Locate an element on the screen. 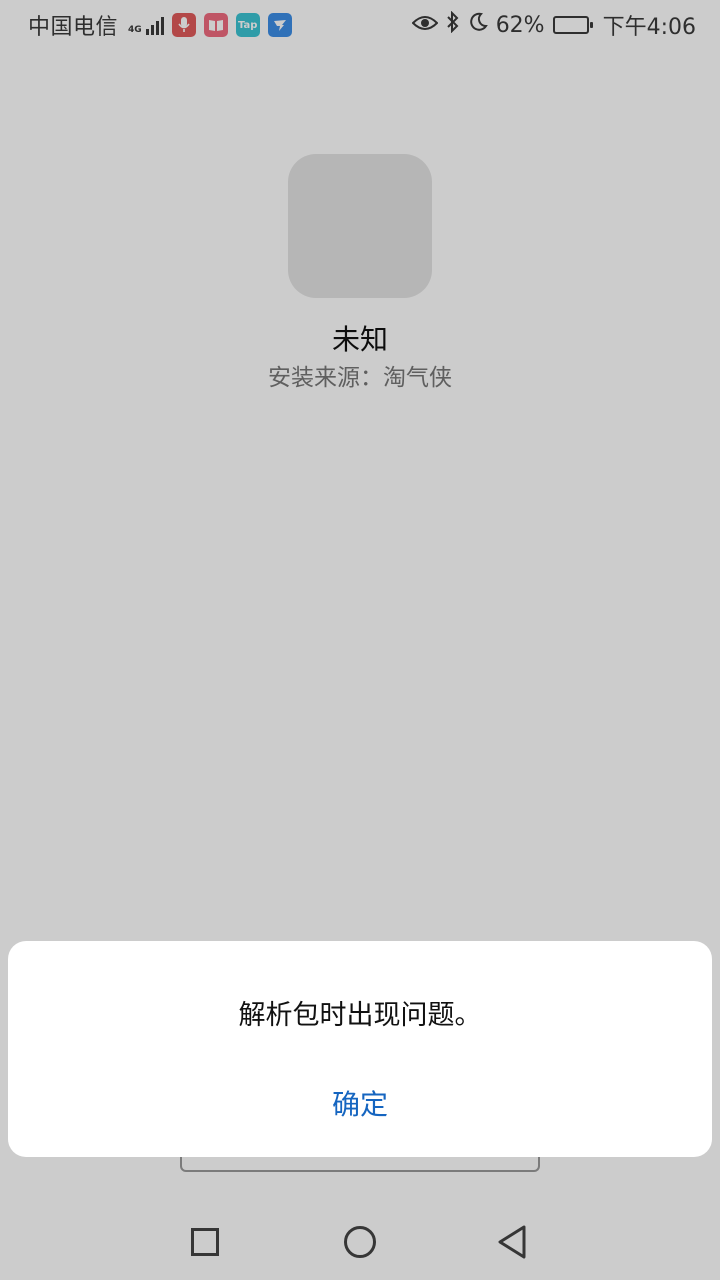 This screenshot has width=720, height=1280. ok-button: 确定 is located at coordinates (360, 1103).